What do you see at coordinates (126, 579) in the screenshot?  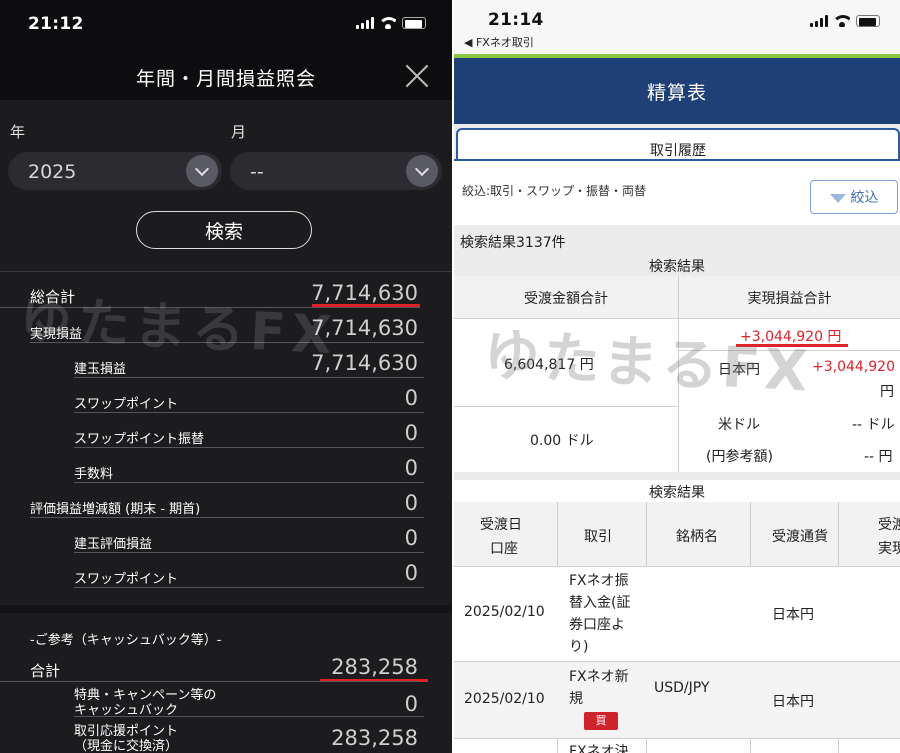 I see `row-label-swap-valuation: スワップポイント` at bounding box center [126, 579].